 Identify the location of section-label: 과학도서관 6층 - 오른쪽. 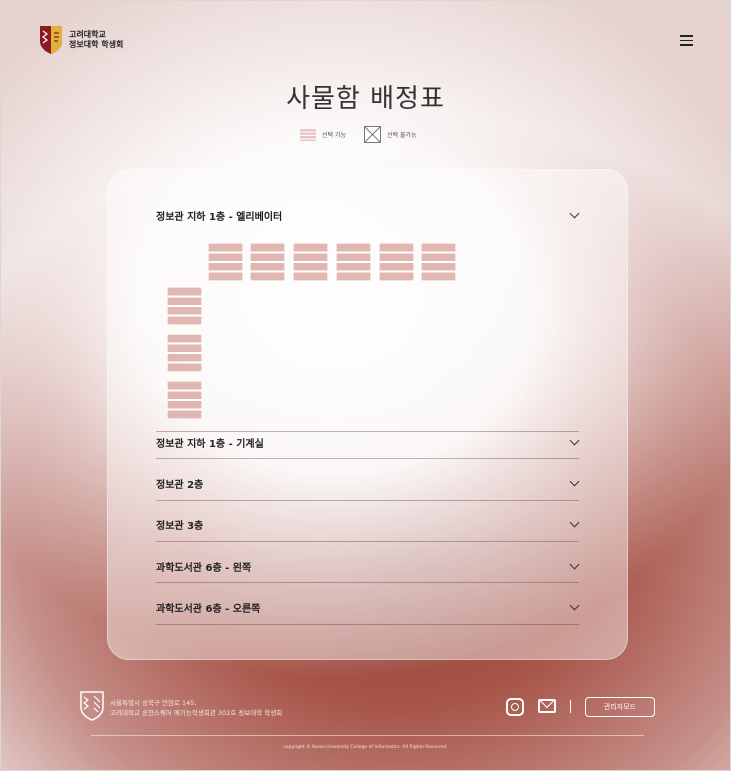
(208, 609).